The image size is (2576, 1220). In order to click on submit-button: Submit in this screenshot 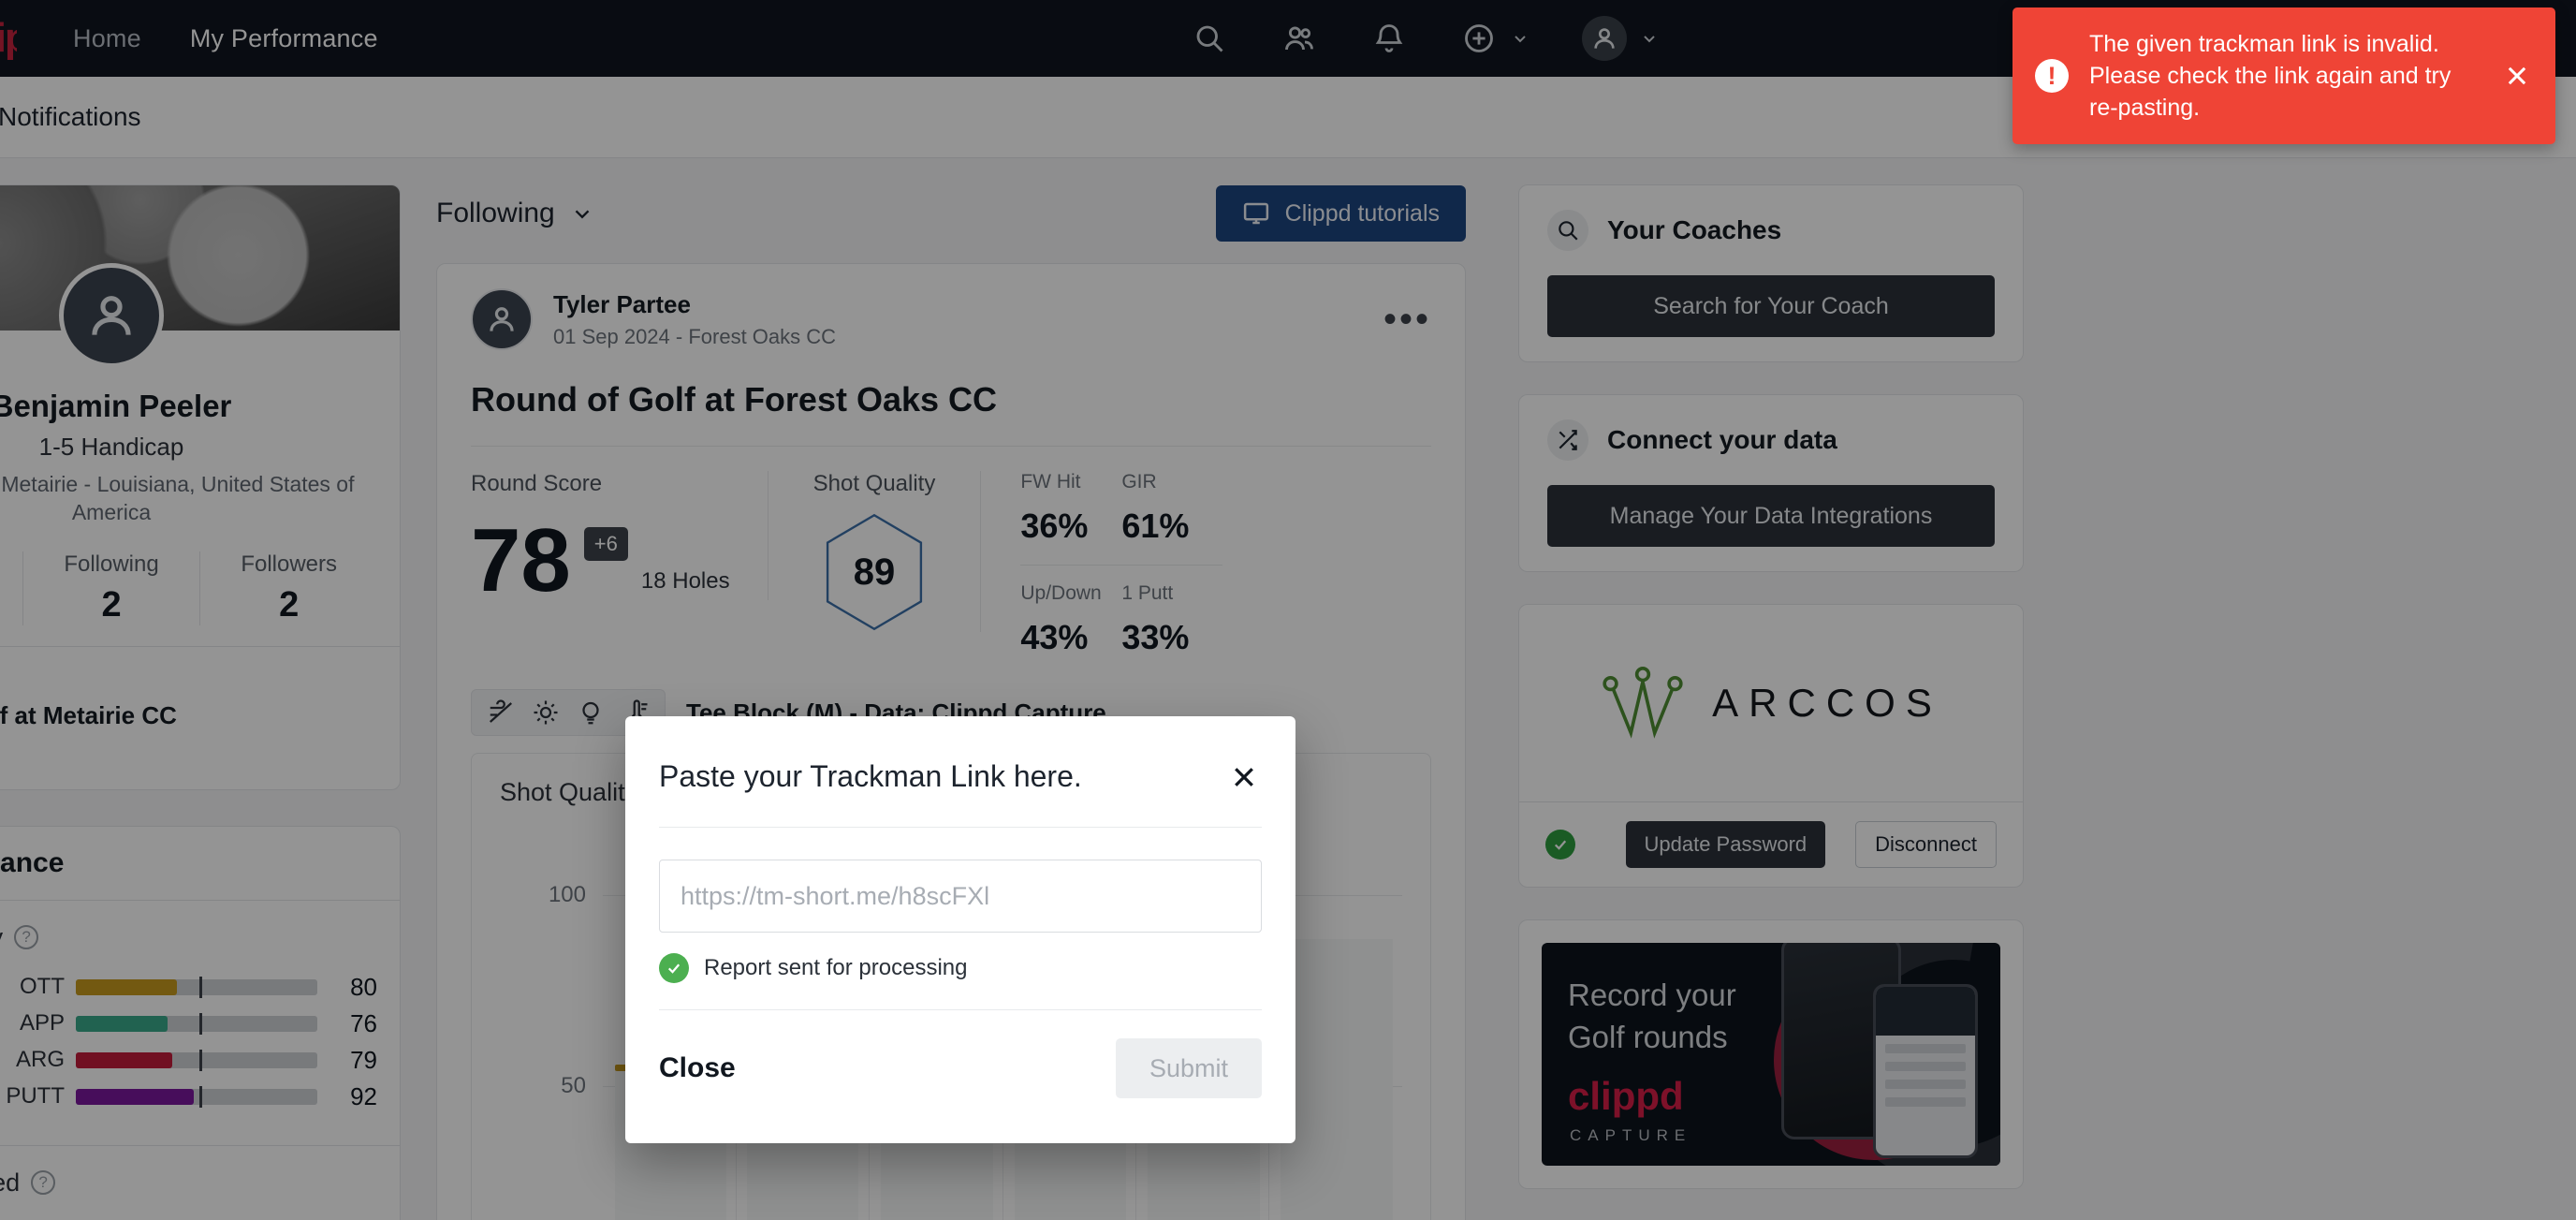, I will do `click(1188, 1068)`.